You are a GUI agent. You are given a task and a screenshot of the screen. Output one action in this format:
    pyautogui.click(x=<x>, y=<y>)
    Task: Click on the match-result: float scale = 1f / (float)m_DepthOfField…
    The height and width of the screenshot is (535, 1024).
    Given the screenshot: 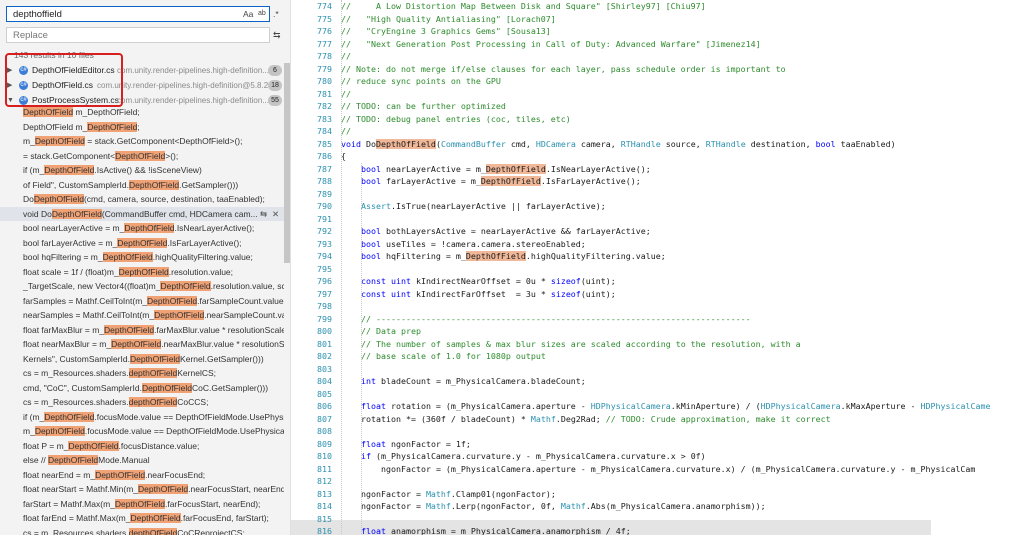 What is the action you would take?
    pyautogui.click(x=142, y=272)
    